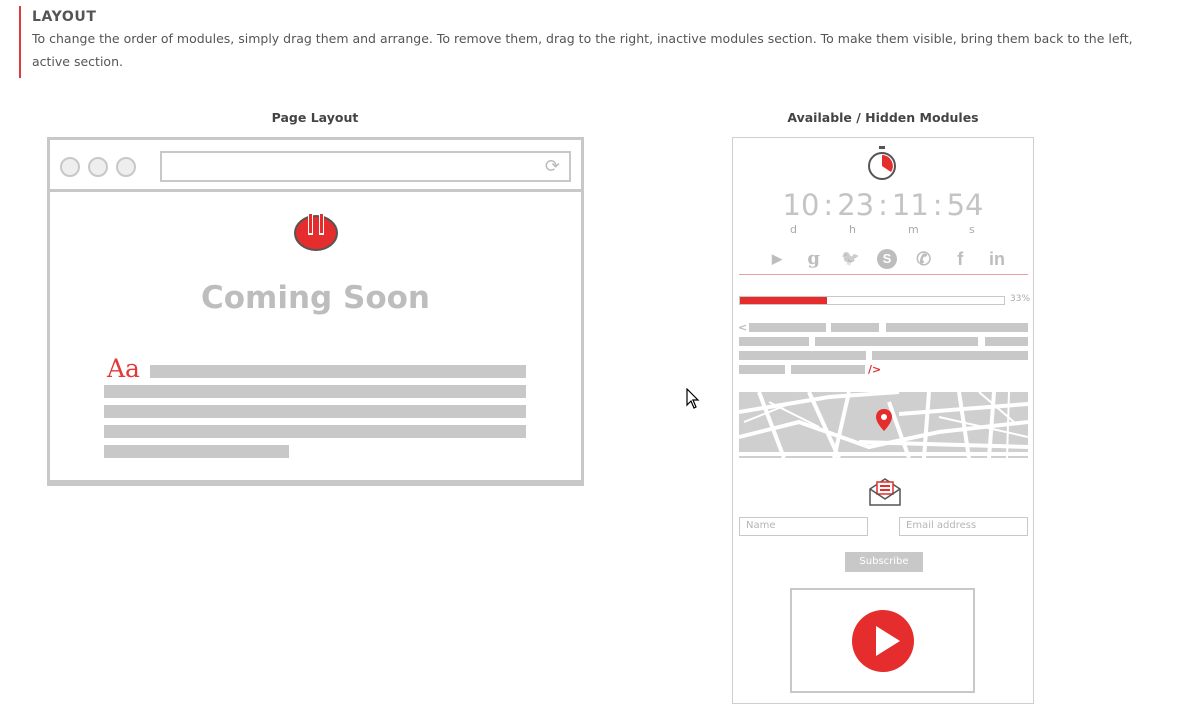 The width and height of the screenshot is (1188, 719). What do you see at coordinates (910, 205) in the screenshot?
I see `countdown-minutes: 11` at bounding box center [910, 205].